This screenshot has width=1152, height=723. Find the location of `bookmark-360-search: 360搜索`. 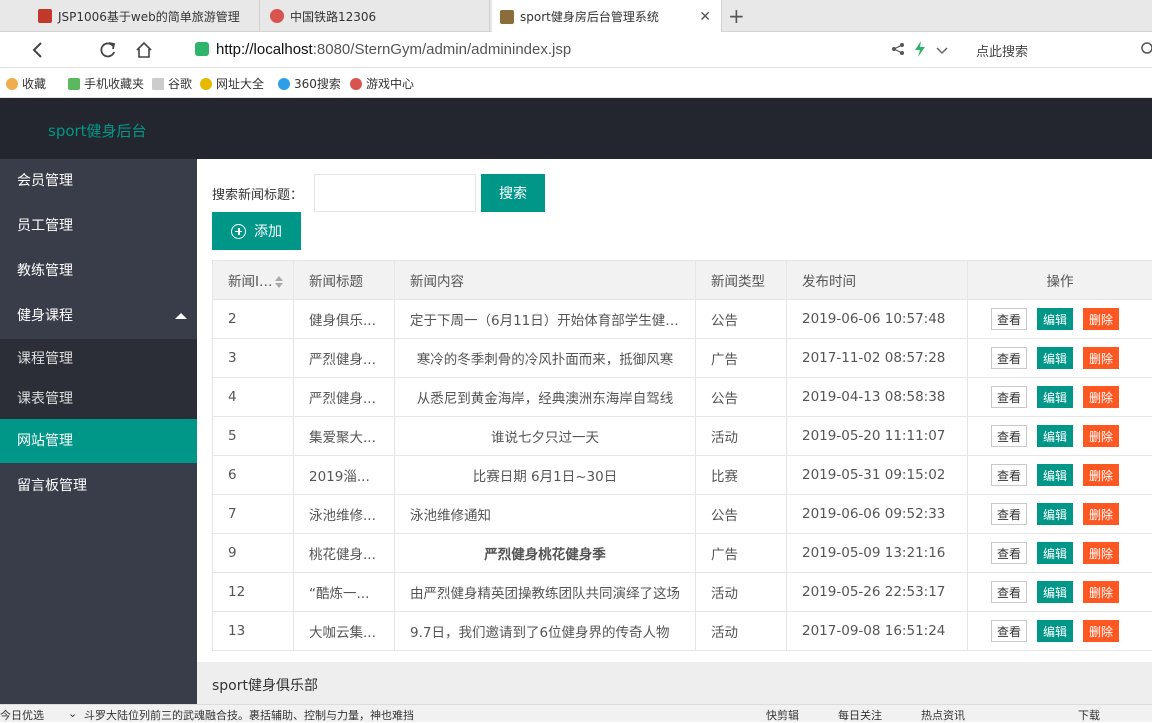

bookmark-360-search: 360搜索 is located at coordinates (309, 83).